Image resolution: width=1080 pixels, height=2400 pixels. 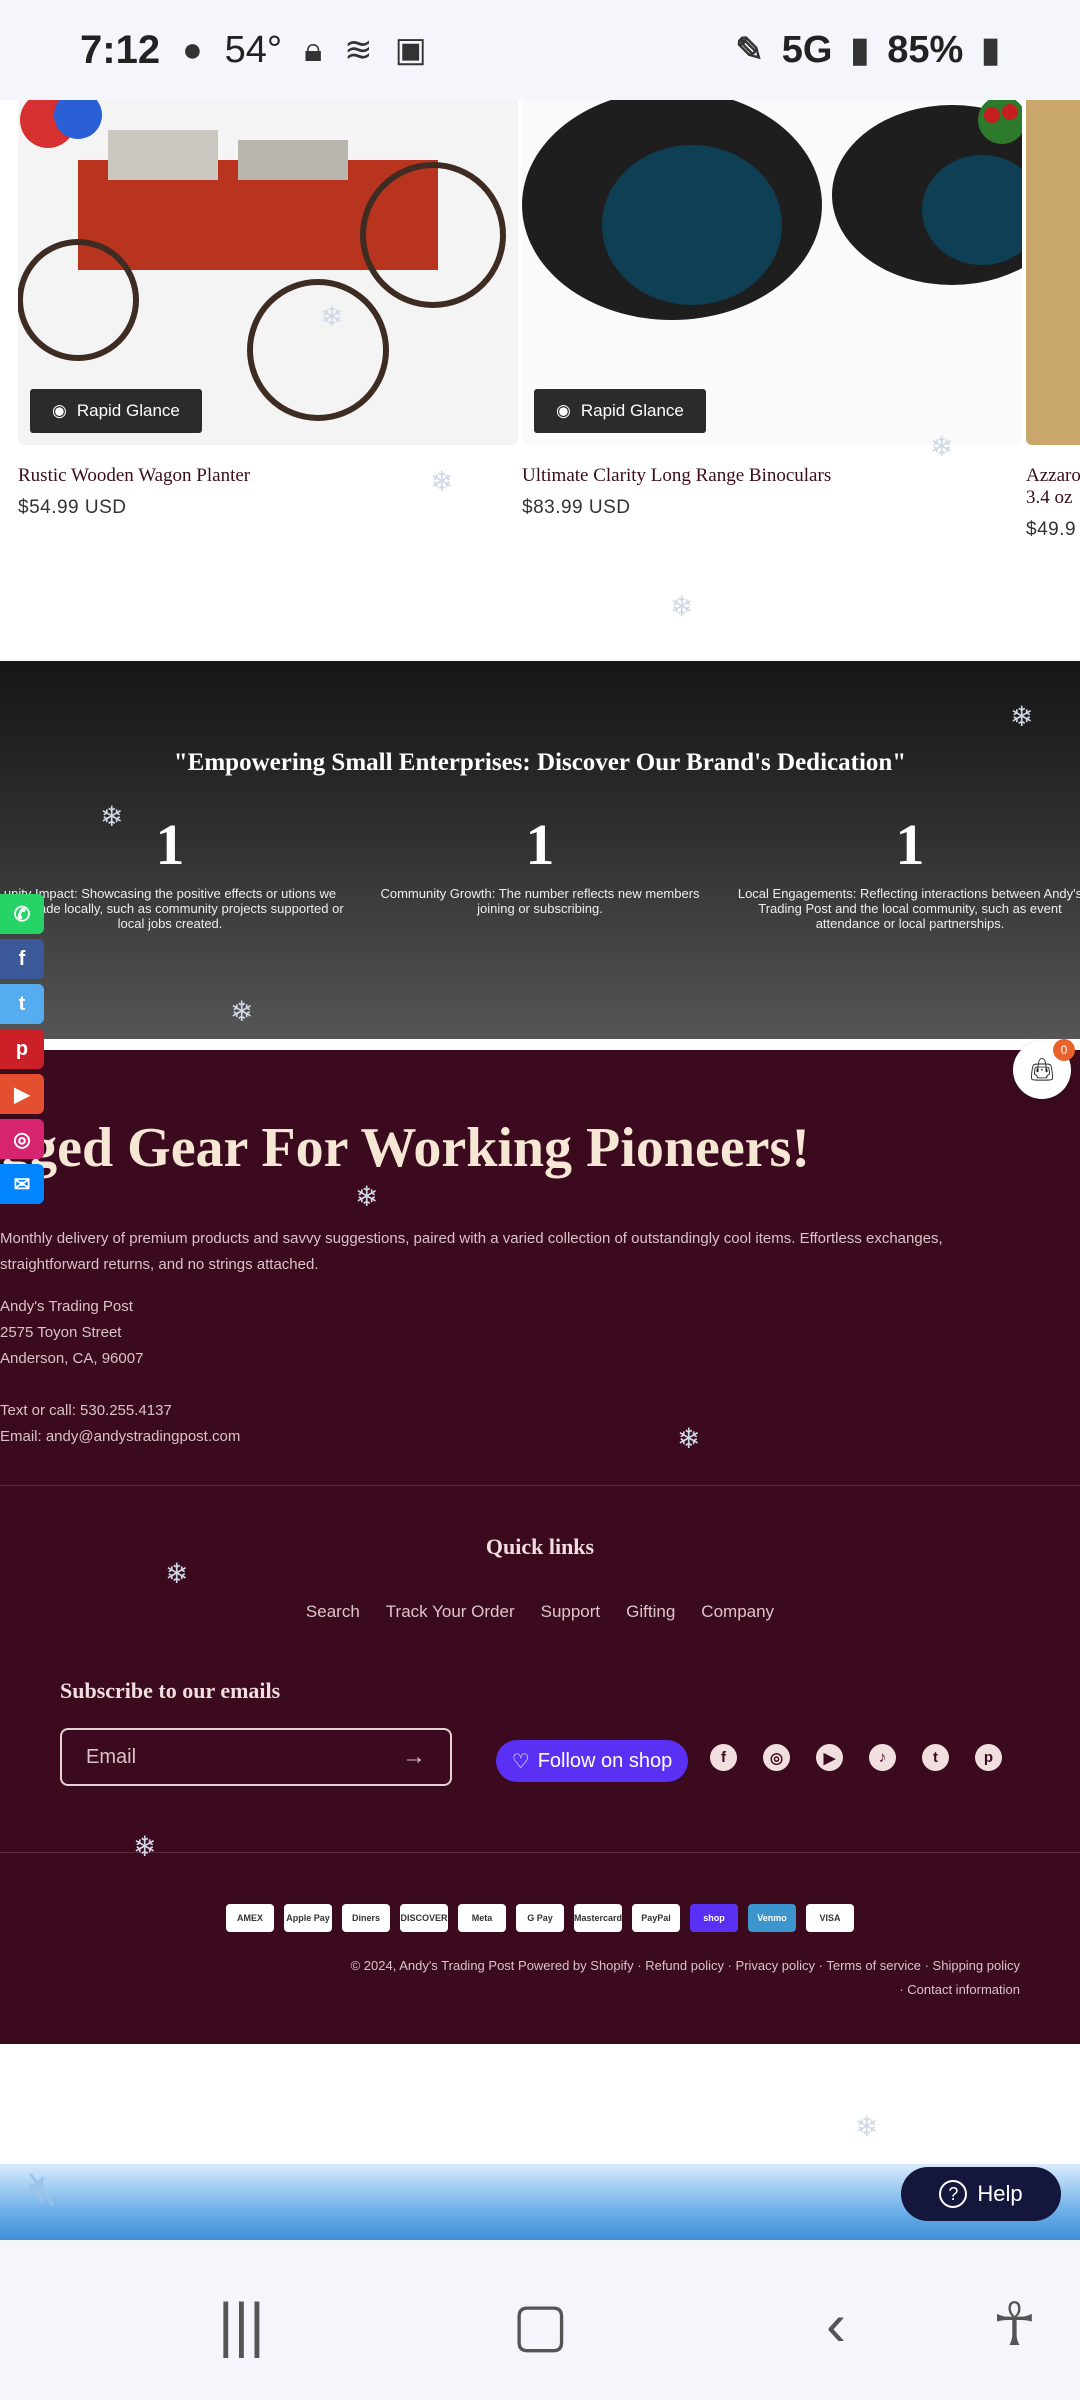 I want to click on subscribe-title: Subscribe to our emails, so click(x=170, y=1690).